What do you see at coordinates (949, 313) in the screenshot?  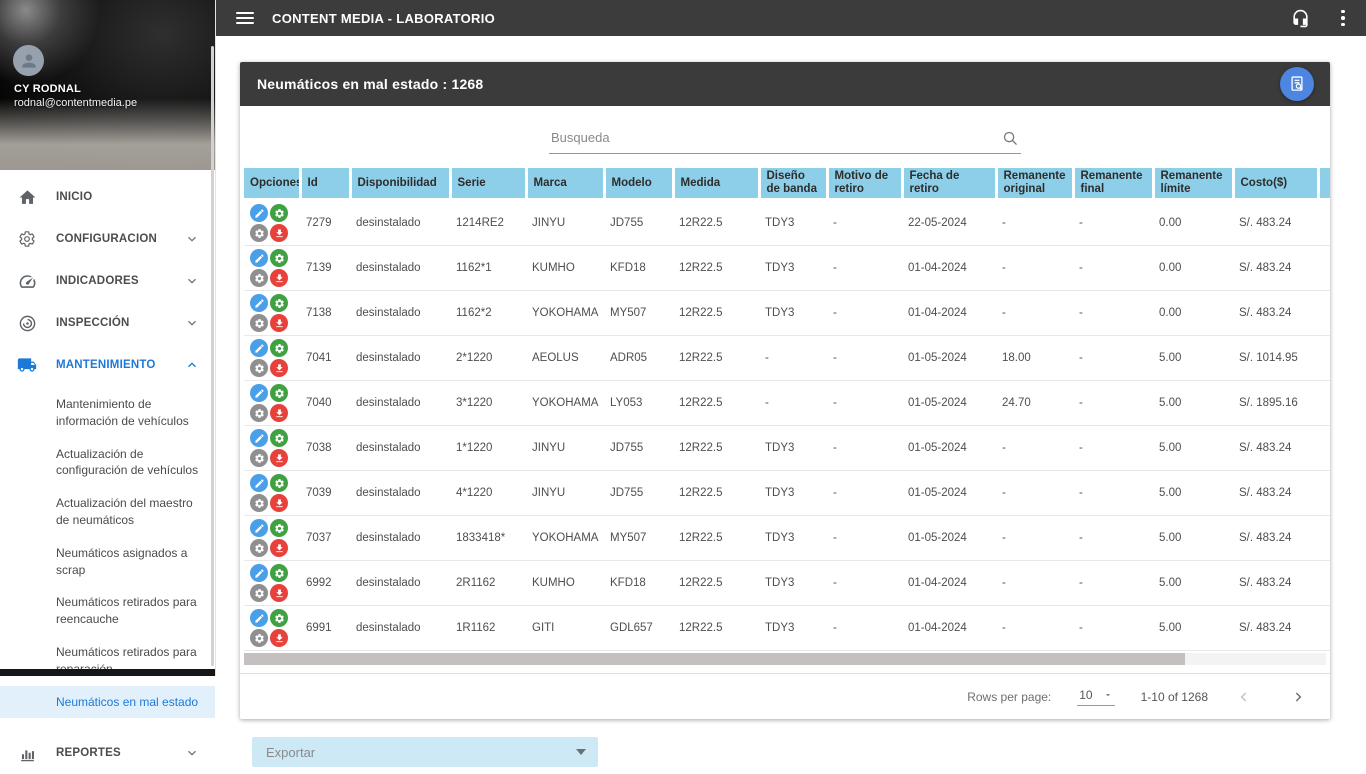 I see `cell-fecha-retiro: 01-04-2024` at bounding box center [949, 313].